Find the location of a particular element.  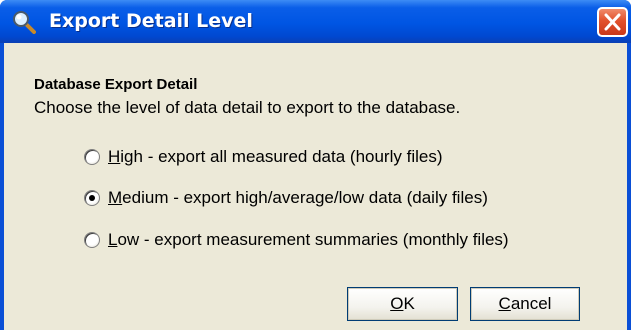

cancel-button: Cancel is located at coordinates (525, 304).